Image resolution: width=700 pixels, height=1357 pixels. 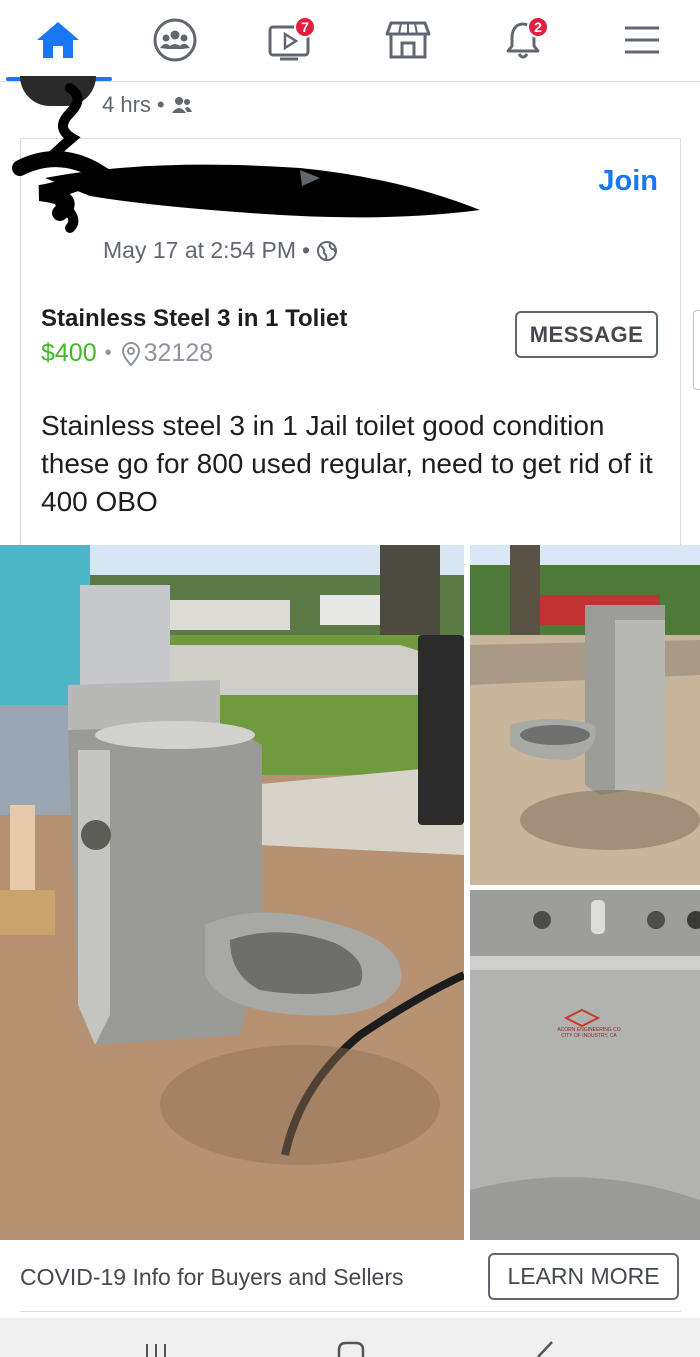 I want to click on hamburger-menu-icon, so click(x=642, y=40).